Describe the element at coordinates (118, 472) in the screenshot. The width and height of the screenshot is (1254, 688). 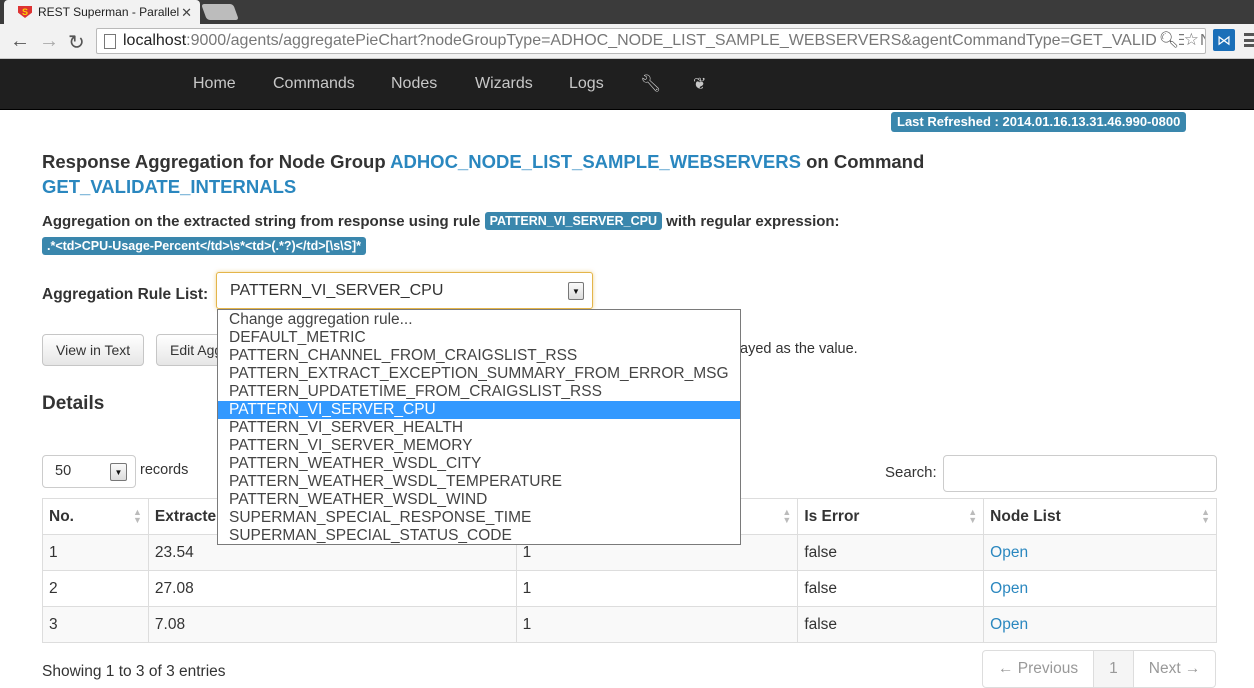
I see `length-select-arrow-icon: ▼` at that location.